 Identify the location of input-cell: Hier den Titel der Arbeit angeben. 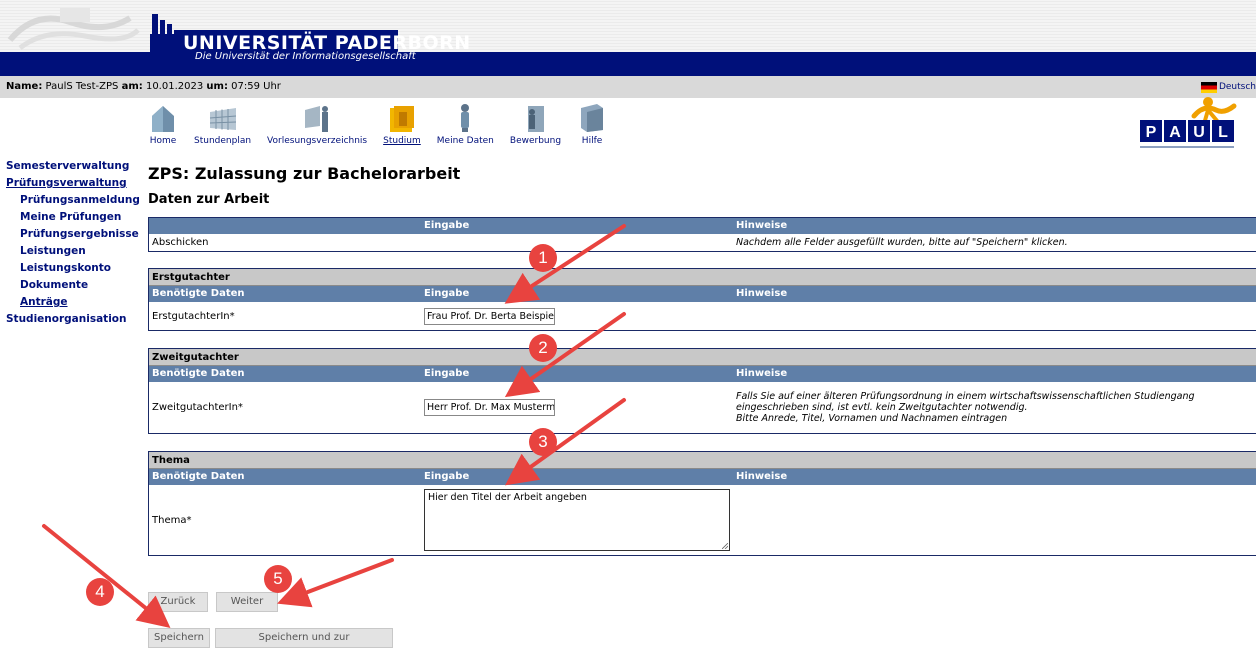
(579, 520).